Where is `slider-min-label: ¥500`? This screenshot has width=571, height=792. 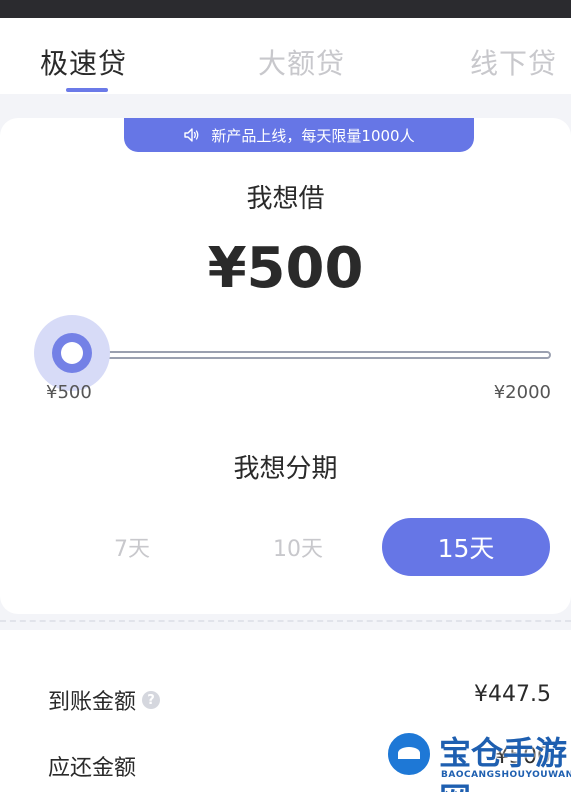 slider-min-label: ¥500 is located at coordinates (69, 392).